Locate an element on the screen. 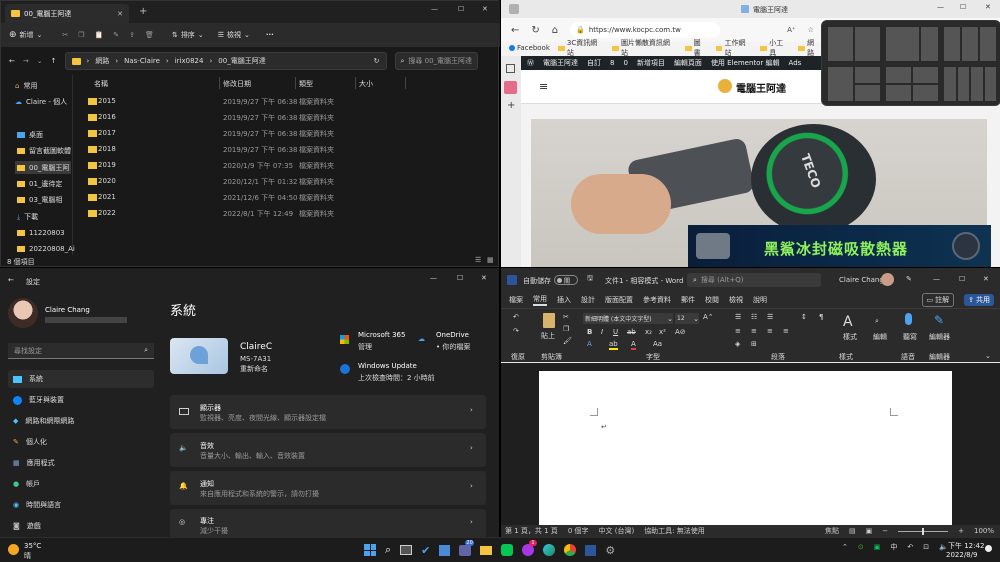 This screenshot has width=1000, height=562. nav-item-folder: 01_邊待定 is located at coordinates (39, 184).